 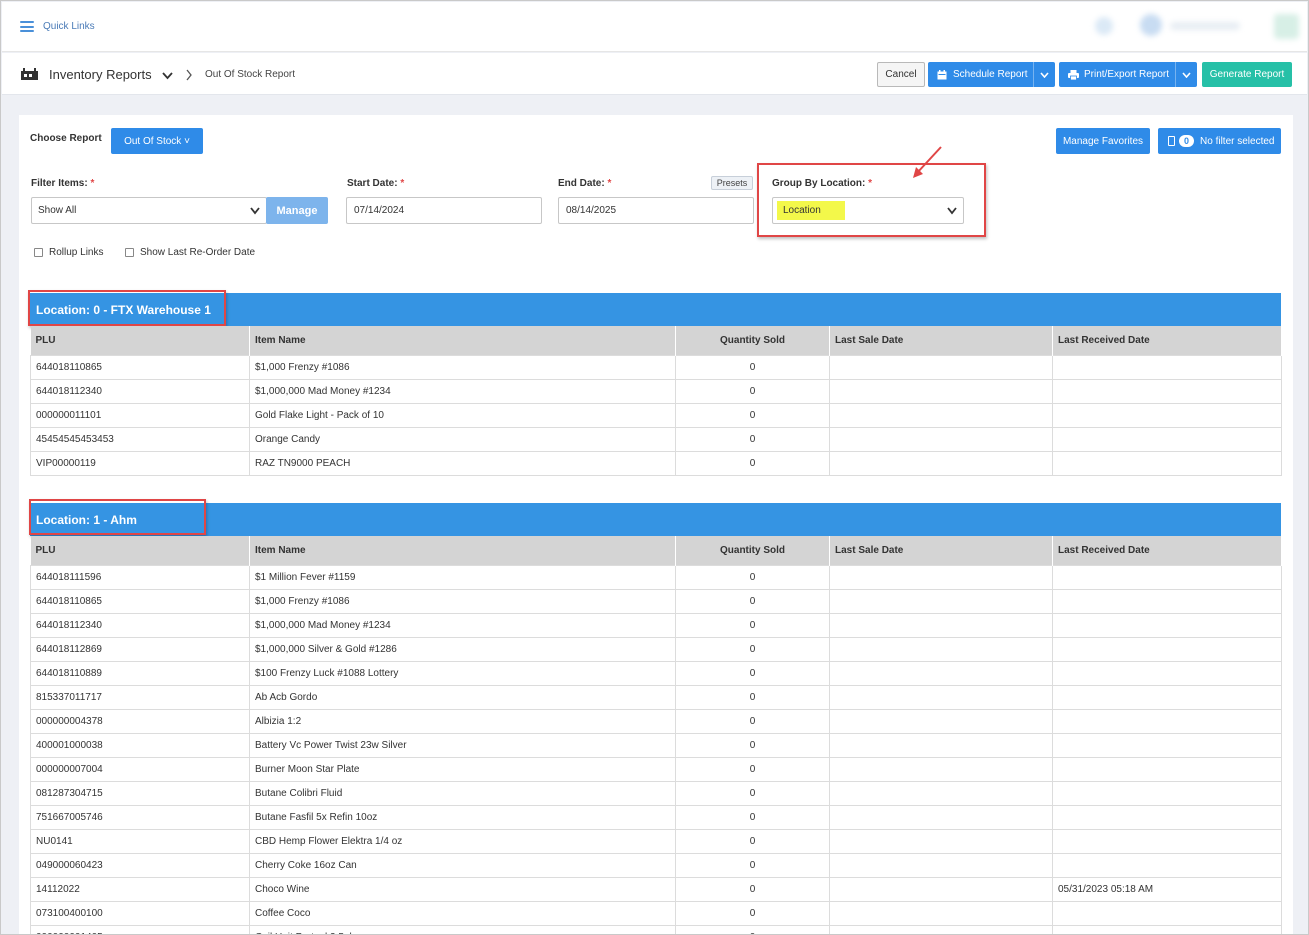 I want to click on table-row: 000000004378 Albizia 1:2 0, so click(x=656, y=721).